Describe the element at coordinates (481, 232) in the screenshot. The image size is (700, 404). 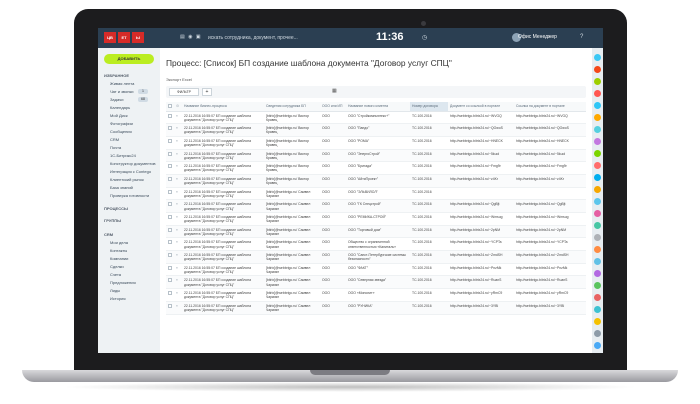
I see `table-cell: http://webbrigo.bitrix24.ru/~2pNM` at that location.